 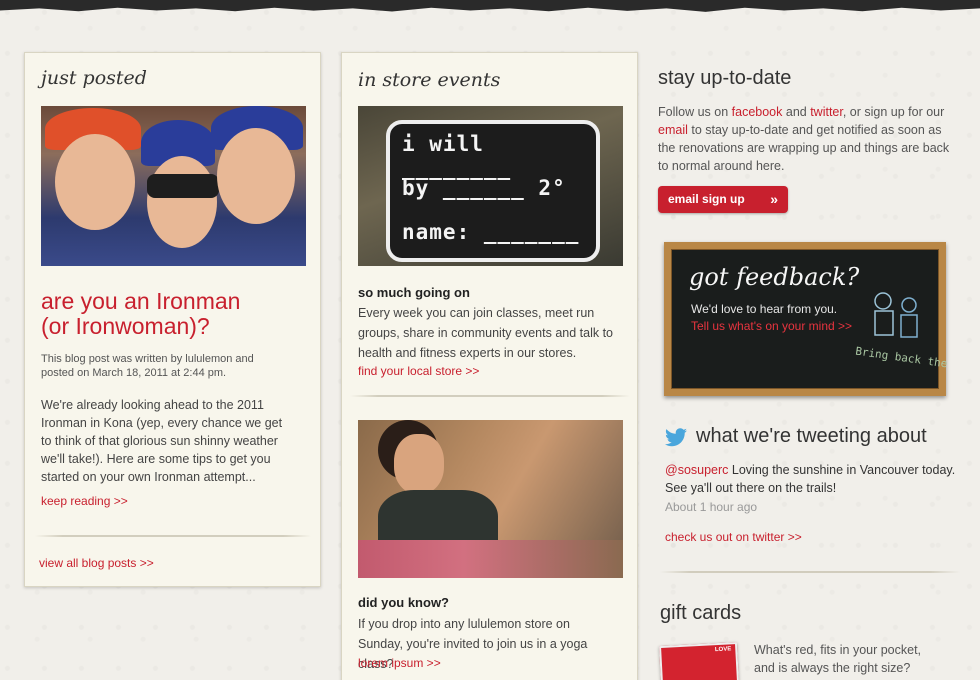 What do you see at coordinates (706, 199) in the screenshot?
I see `email-signup-label: email sign up` at bounding box center [706, 199].